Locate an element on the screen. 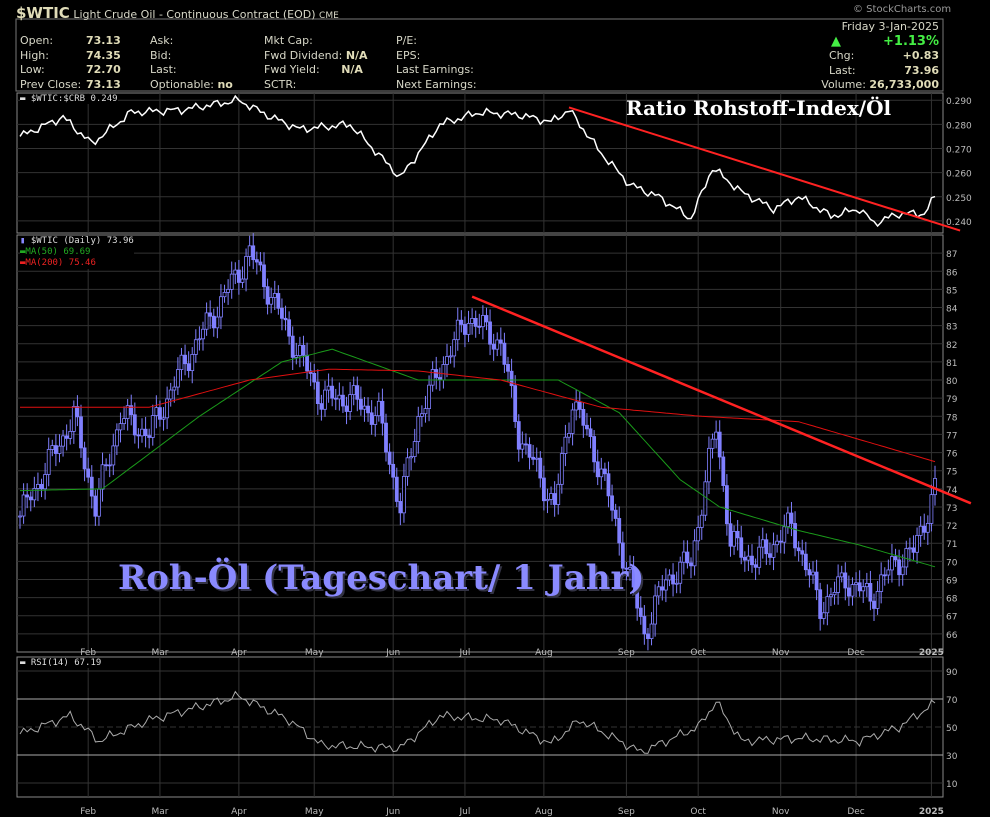 This screenshot has height=817, width=990. quote-col1: Open: High: Low: Prev Close: is located at coordinates (51, 62).